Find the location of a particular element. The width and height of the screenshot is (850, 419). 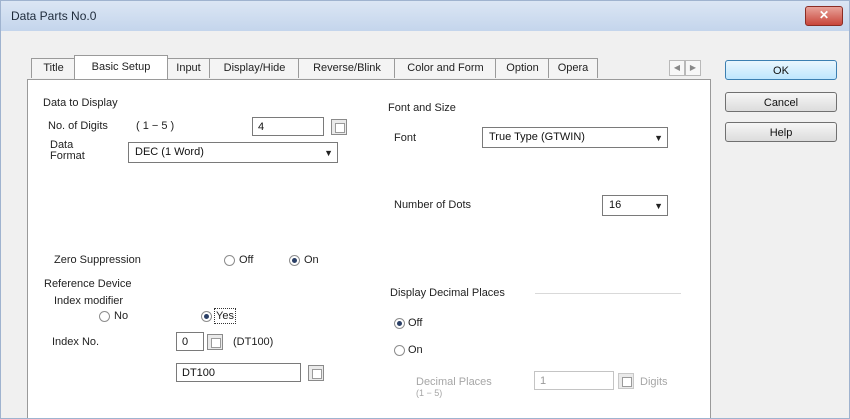

cancel-button: Cancel is located at coordinates (781, 102).